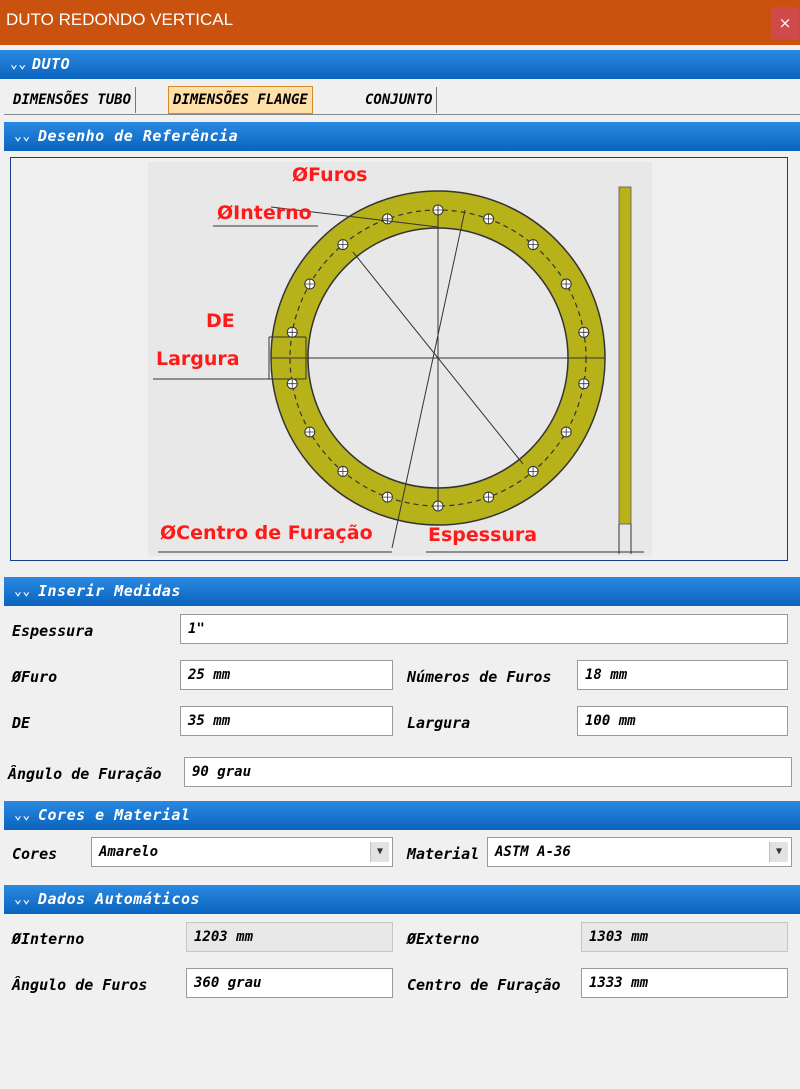 The image size is (800, 1089). Describe the element at coordinates (402, 899) in the screenshot. I see `auto-data-header: ⌄⌄ Dados Automáticos` at that location.